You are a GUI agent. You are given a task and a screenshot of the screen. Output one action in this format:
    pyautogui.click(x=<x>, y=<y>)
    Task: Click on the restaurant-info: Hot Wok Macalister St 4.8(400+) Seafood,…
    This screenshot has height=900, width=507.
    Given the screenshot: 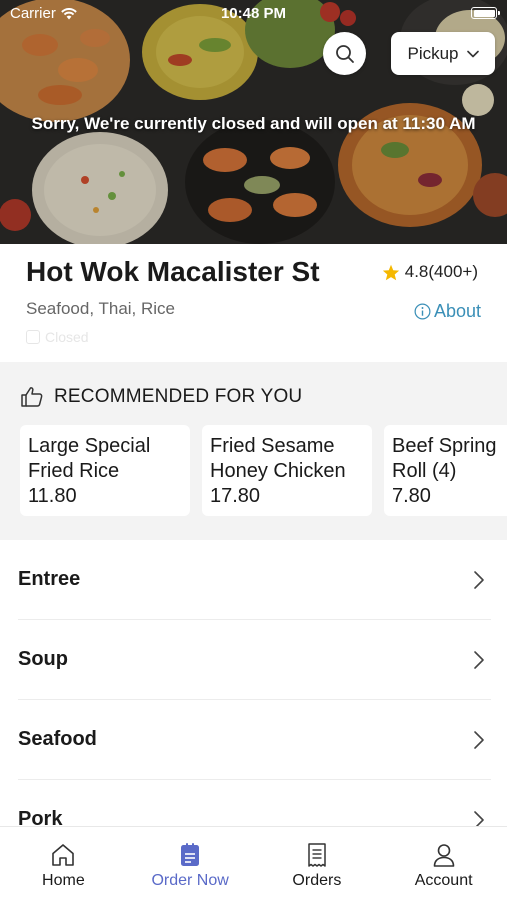 What is the action you would take?
    pyautogui.click(x=253, y=303)
    